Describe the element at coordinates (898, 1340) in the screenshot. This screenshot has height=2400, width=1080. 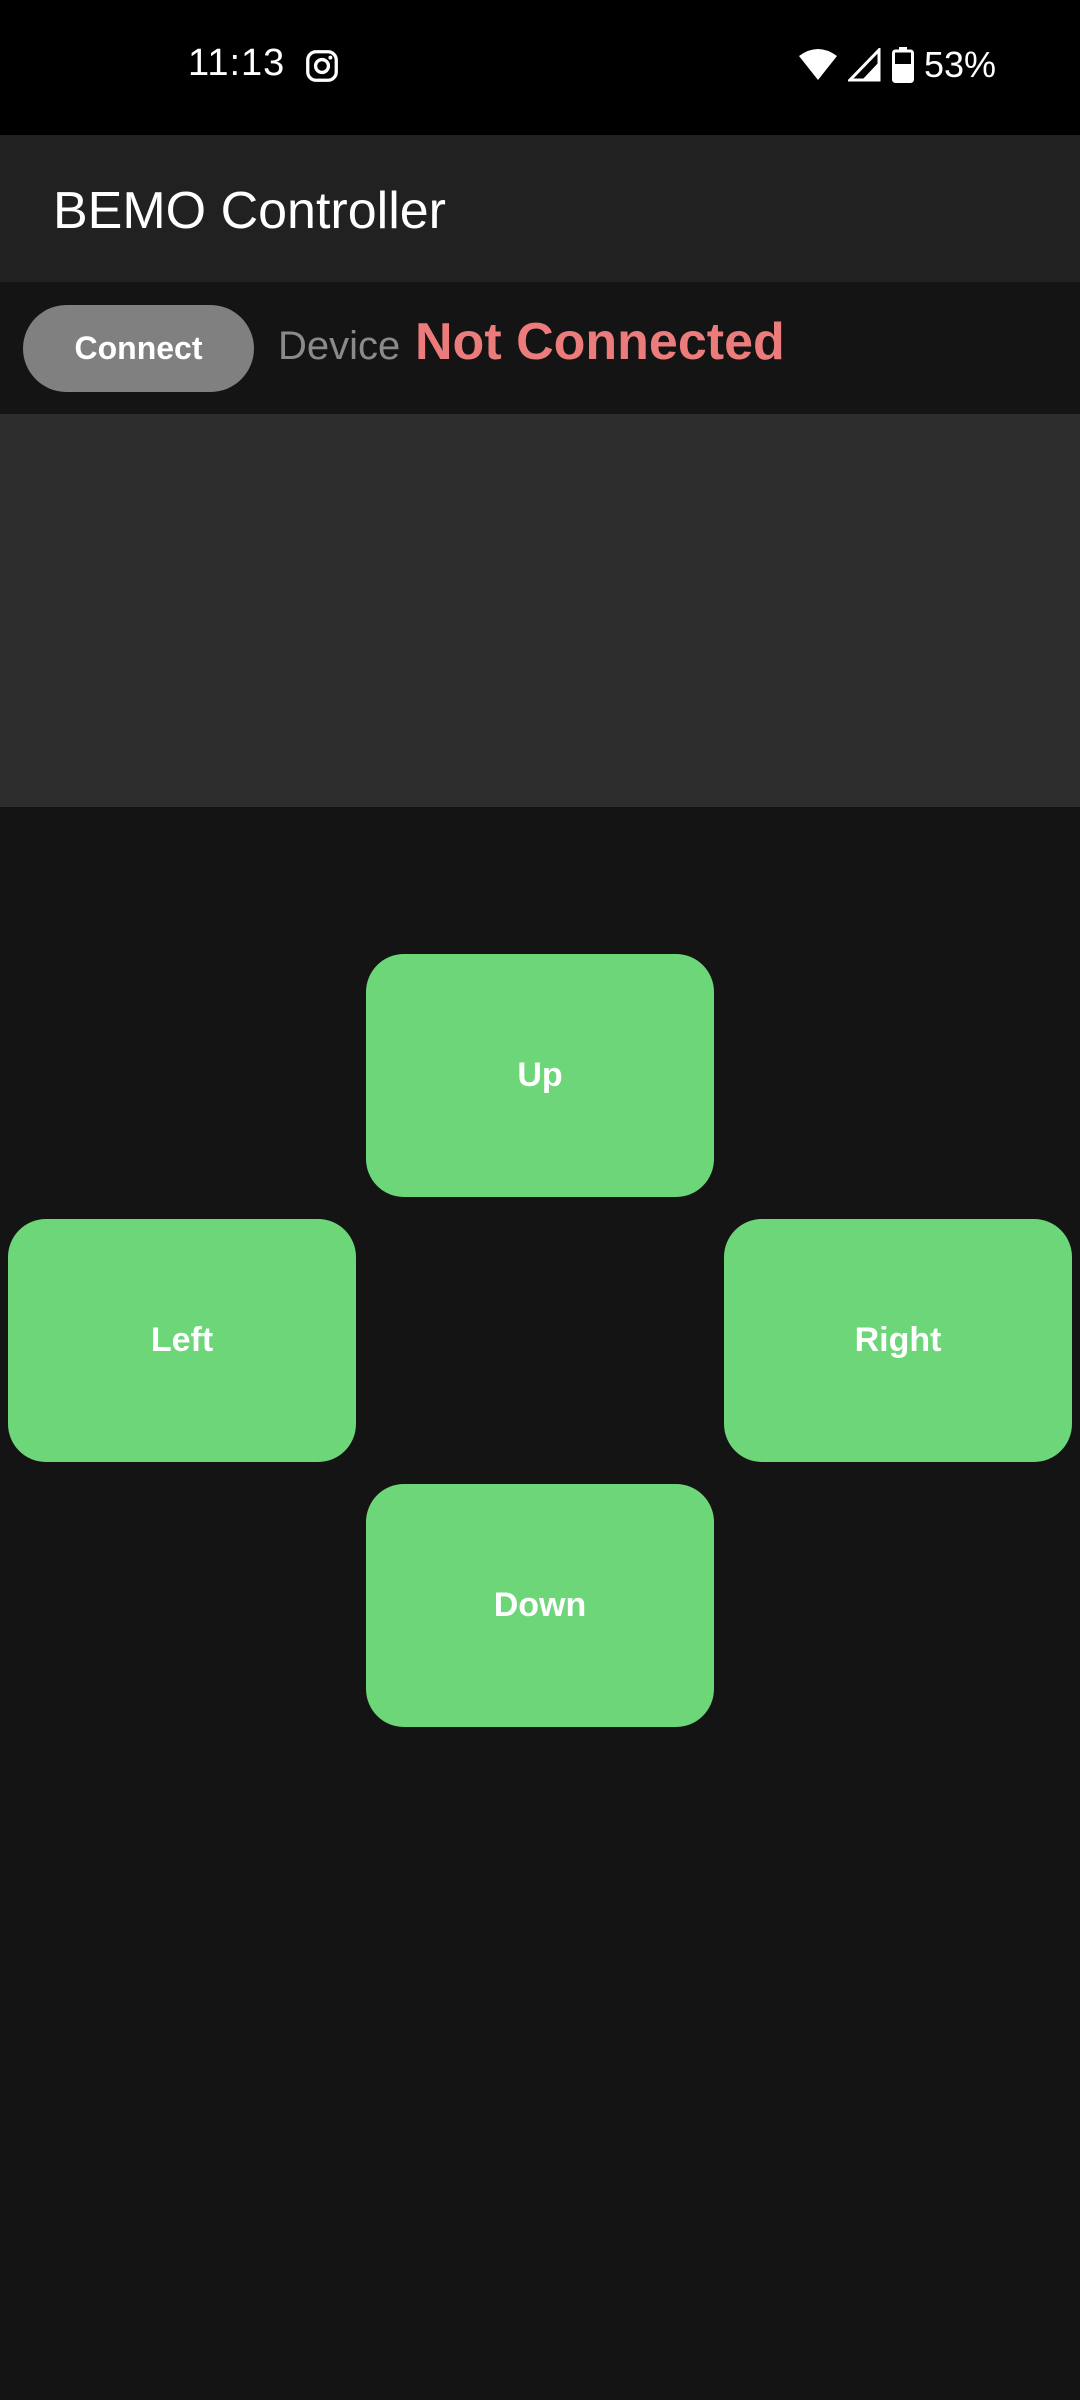
I see `right-button: Right` at that location.